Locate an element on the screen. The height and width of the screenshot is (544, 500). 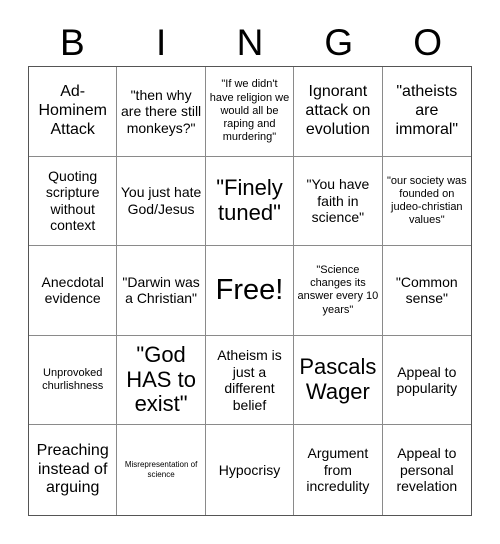
bingo-cell-text: "Common sense" is located at coordinates (426, 290).